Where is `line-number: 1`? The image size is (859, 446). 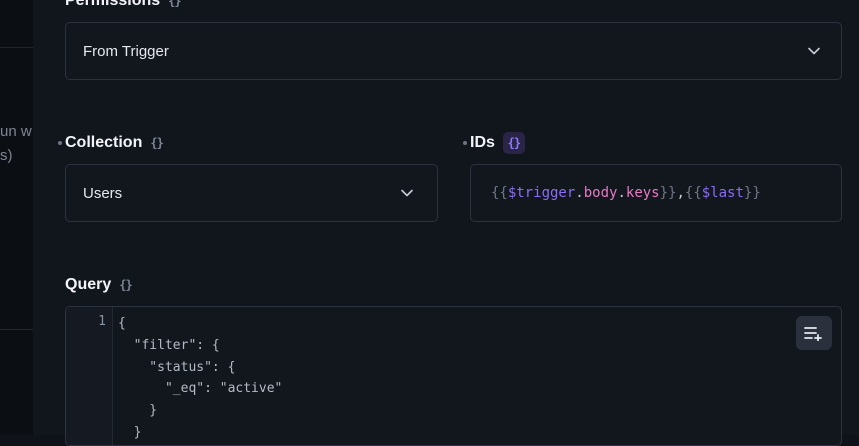
line-number: 1 is located at coordinates (102, 321).